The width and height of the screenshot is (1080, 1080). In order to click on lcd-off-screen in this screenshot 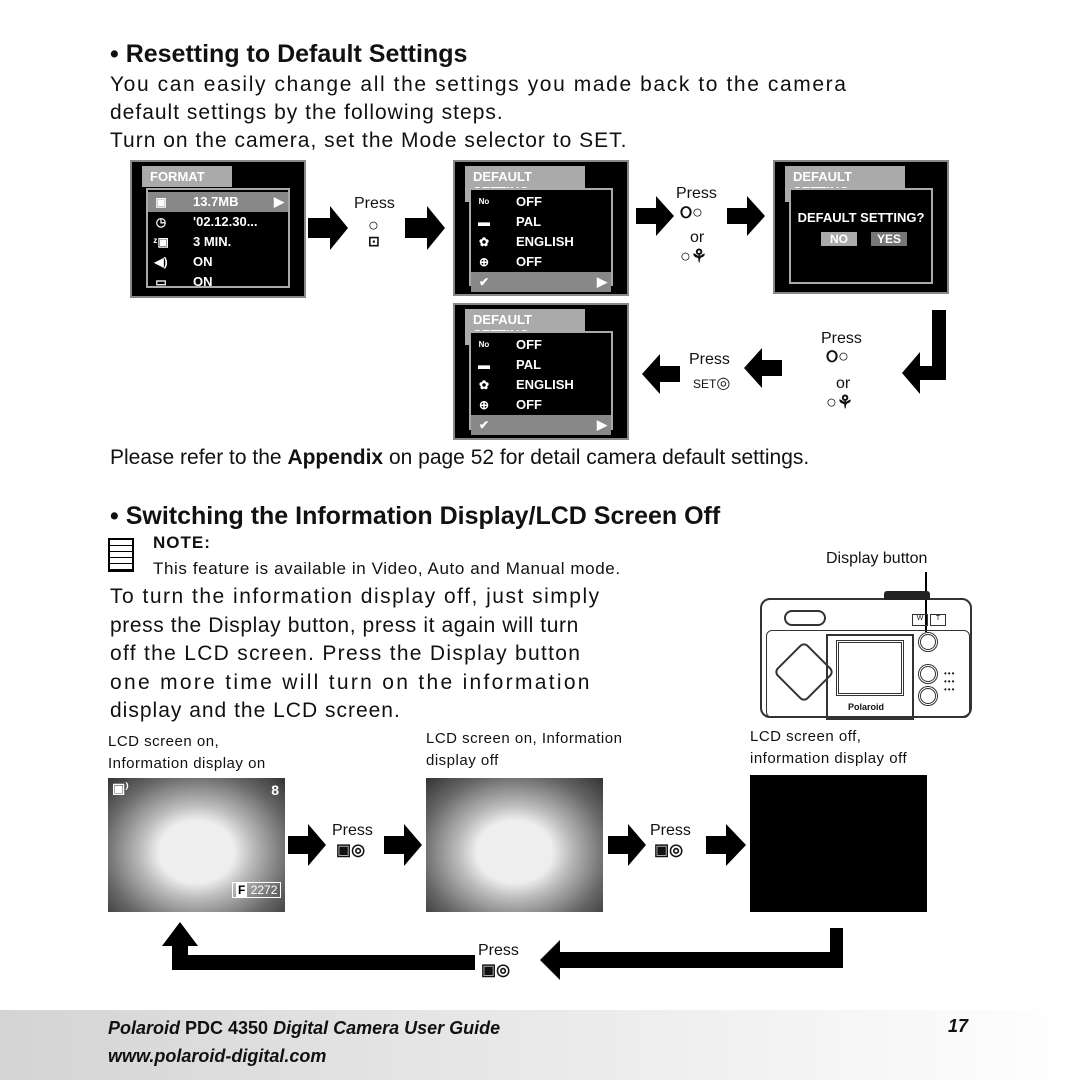, I will do `click(838, 843)`.